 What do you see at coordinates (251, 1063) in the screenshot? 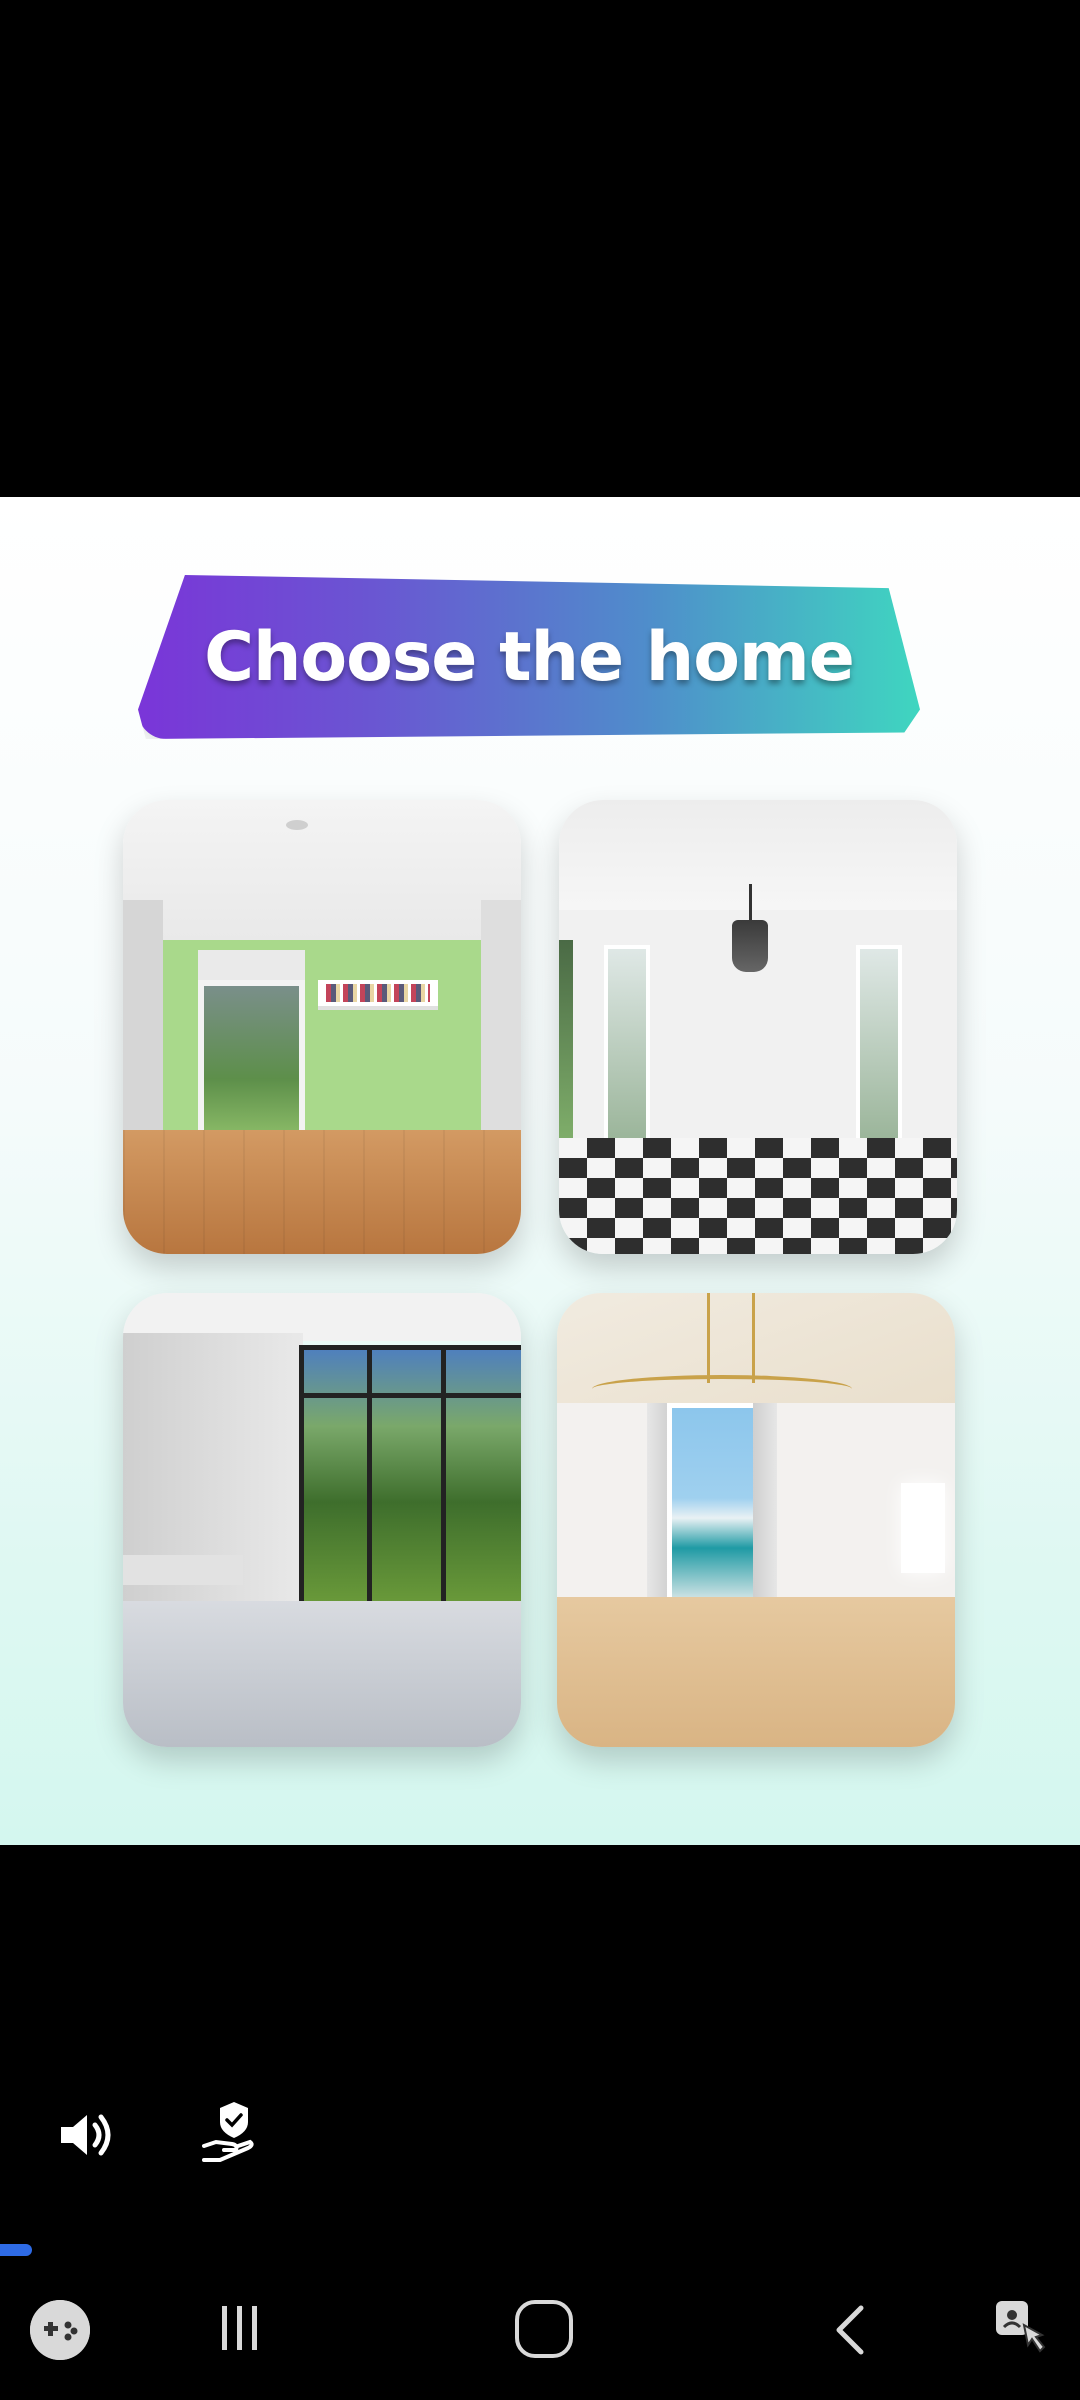
I see `room-window` at bounding box center [251, 1063].